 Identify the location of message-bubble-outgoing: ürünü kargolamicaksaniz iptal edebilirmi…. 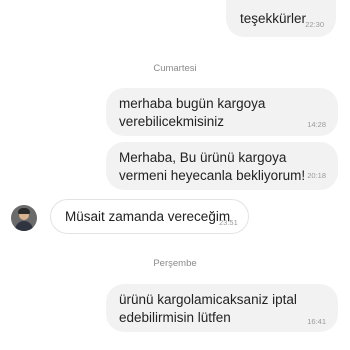
(222, 308).